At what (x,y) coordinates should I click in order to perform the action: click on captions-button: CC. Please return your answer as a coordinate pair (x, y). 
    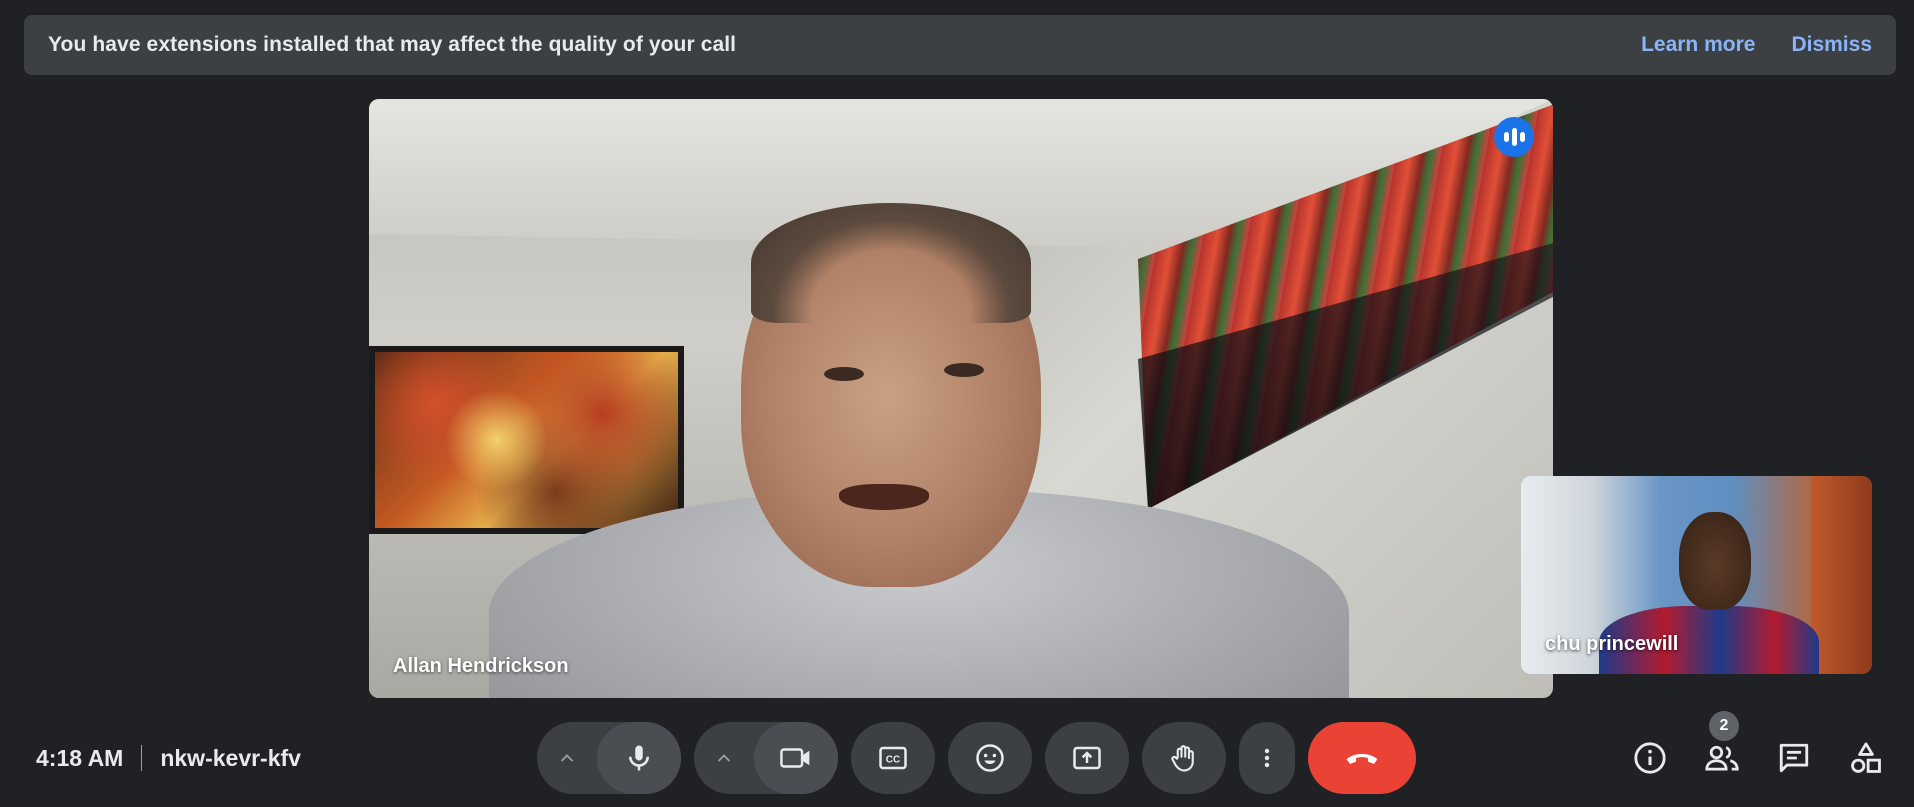
    Looking at the image, I should click on (893, 758).